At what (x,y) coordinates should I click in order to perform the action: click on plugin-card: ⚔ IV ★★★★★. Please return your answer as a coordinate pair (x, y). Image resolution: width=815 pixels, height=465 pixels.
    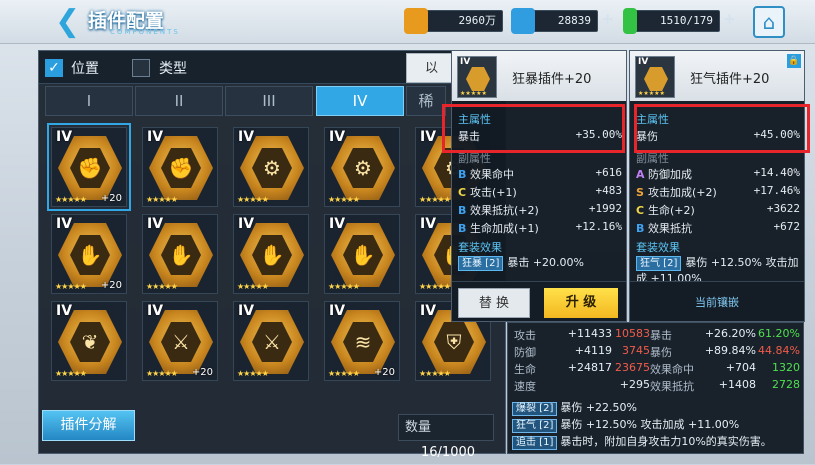
    Looking at the image, I should click on (271, 341).